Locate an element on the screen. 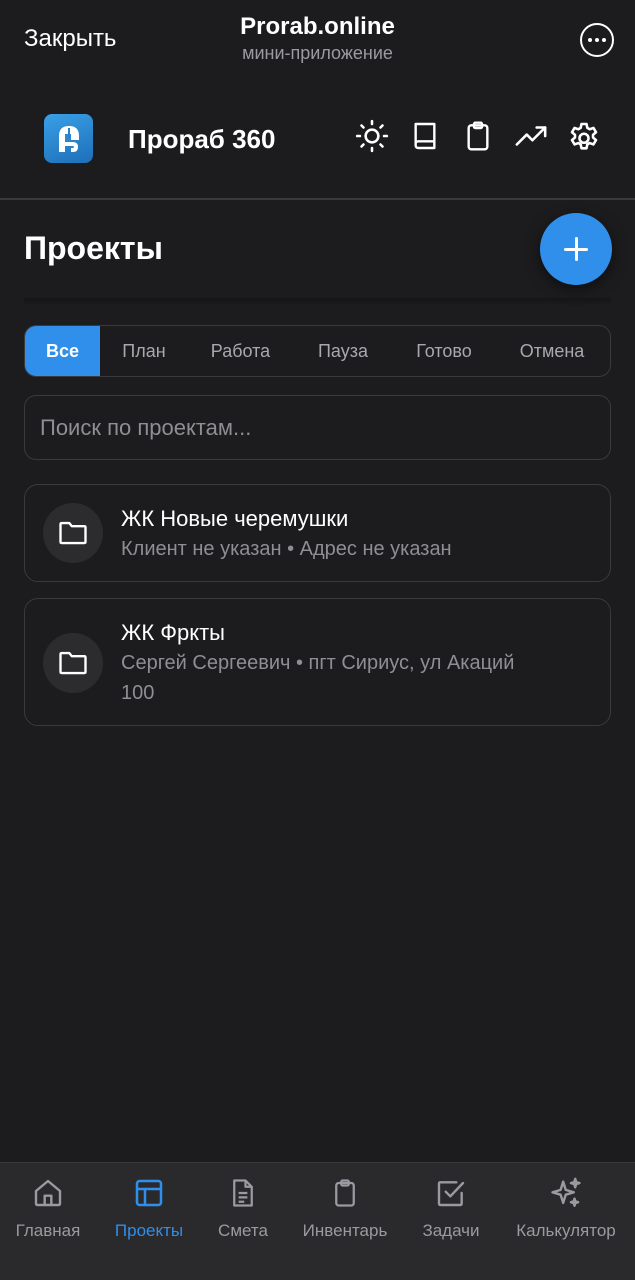  nav-item-home: Главная is located at coordinates (48, 1208).